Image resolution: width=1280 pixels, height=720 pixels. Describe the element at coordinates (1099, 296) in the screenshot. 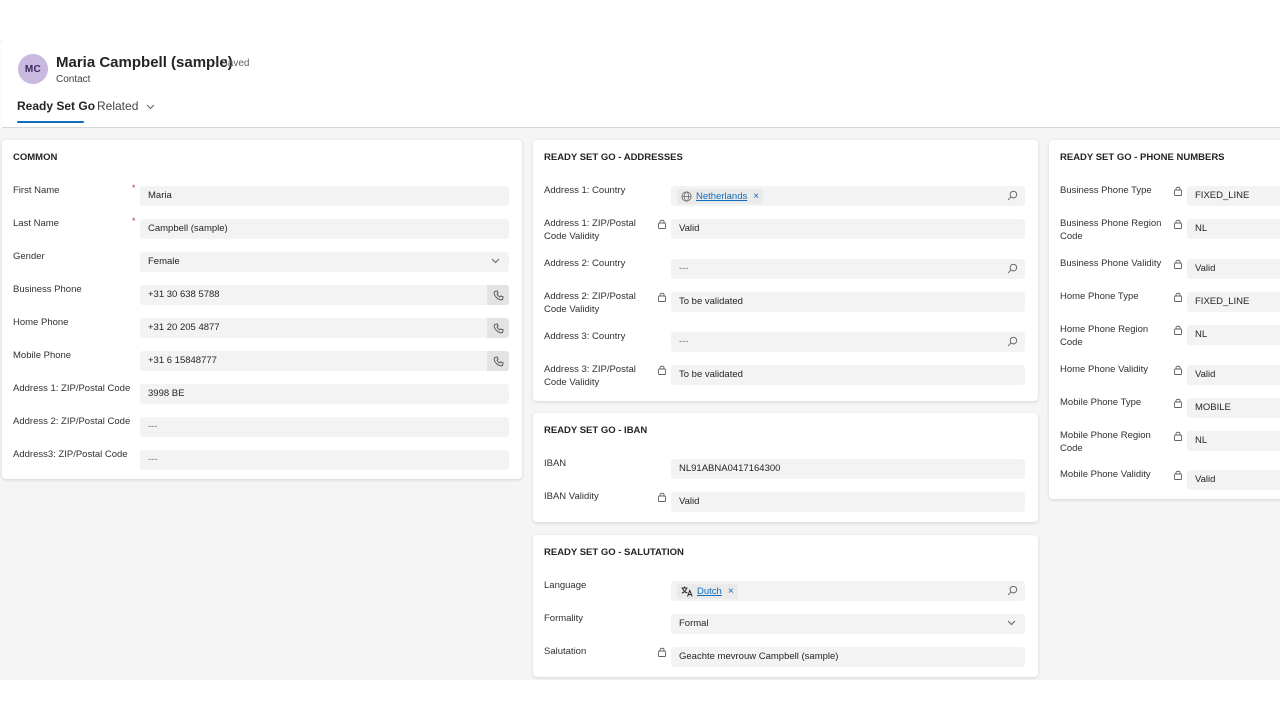

I see `field-label: Home Phone Type` at that location.